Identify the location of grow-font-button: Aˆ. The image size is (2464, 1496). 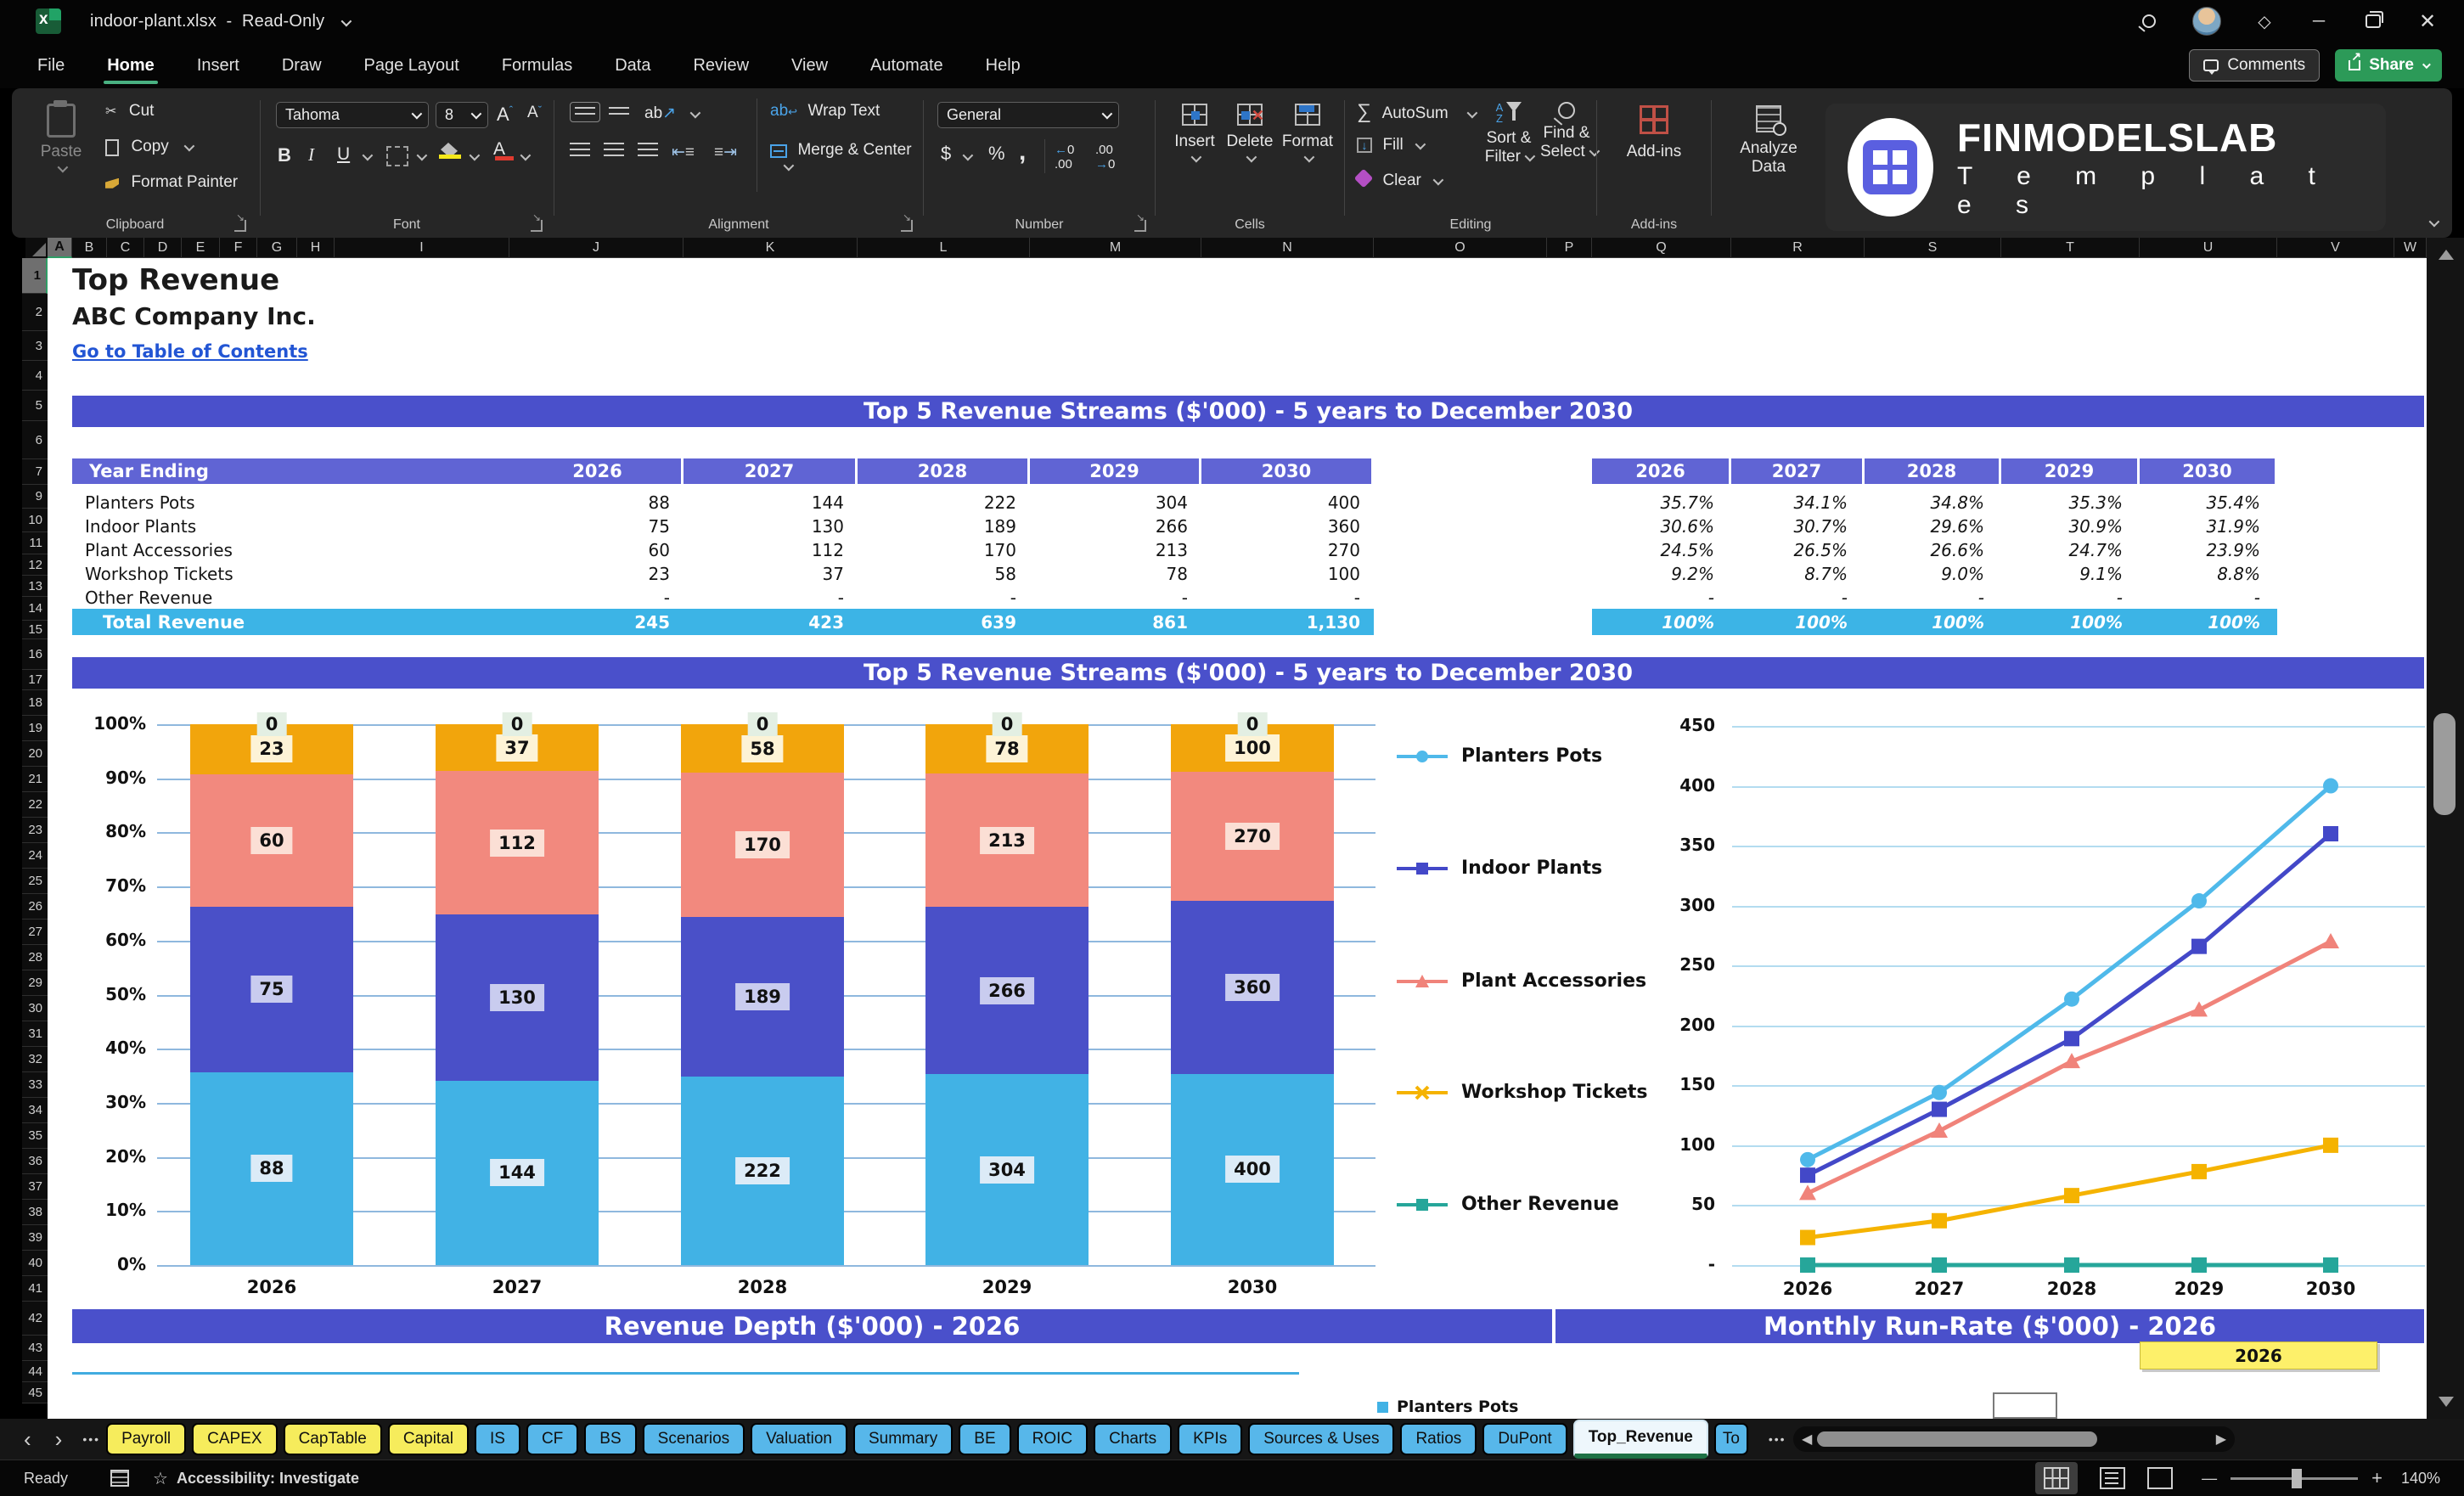
(505, 115).